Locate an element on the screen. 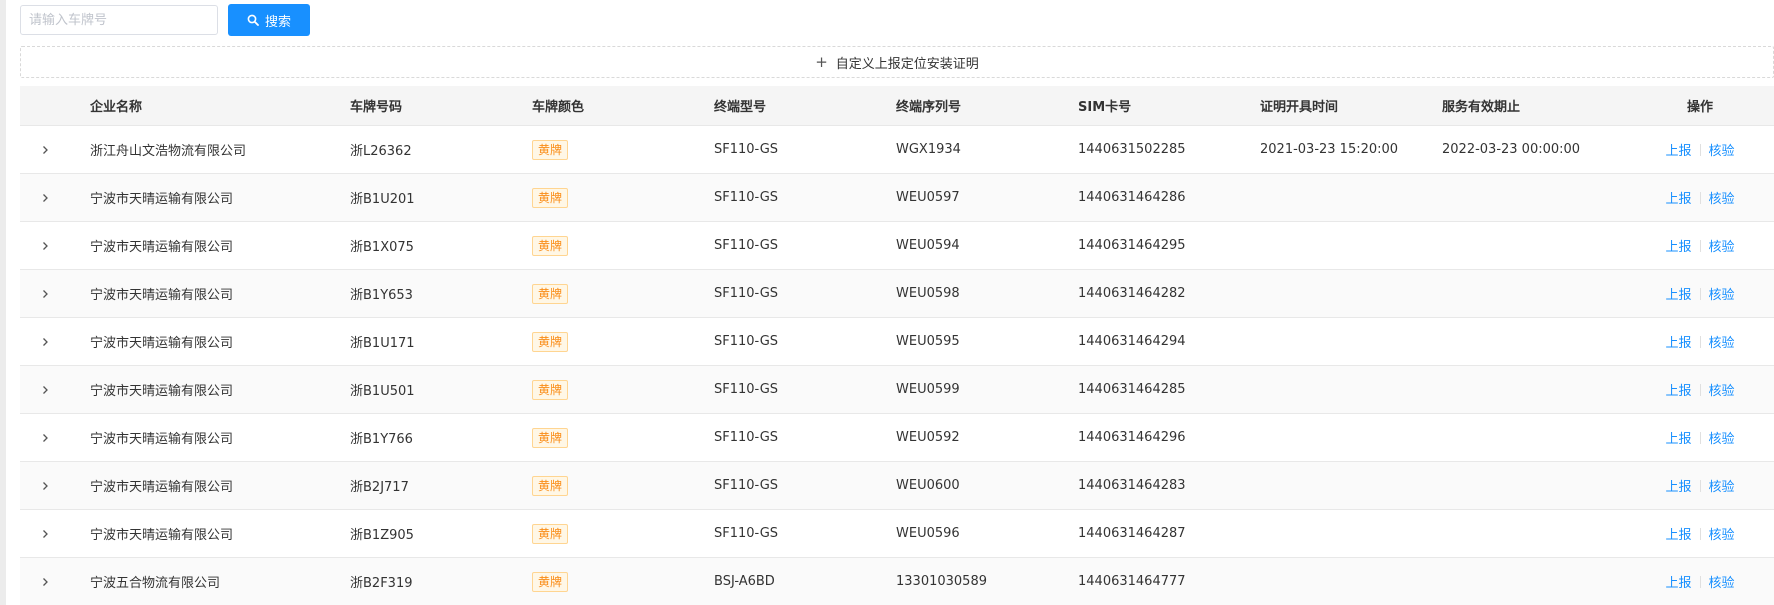 The width and height of the screenshot is (1774, 605). header-valid-until: 服务有效期止 is located at coordinates (1481, 107).